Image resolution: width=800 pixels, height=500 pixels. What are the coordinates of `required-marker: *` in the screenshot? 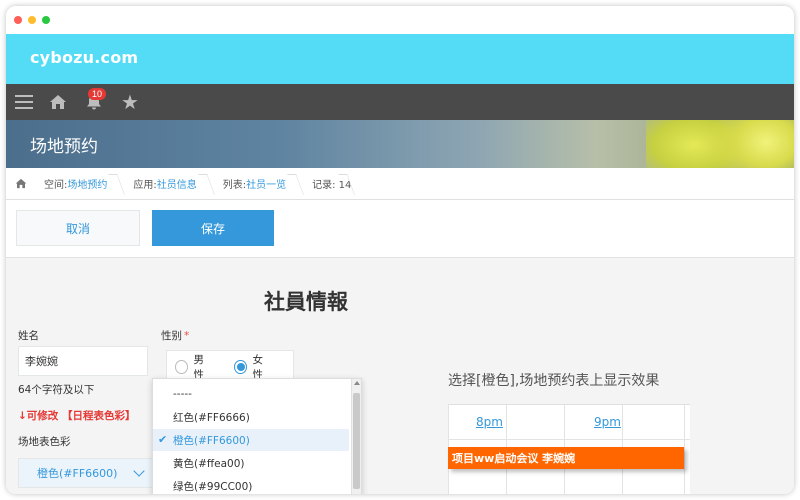 It's located at (187, 336).